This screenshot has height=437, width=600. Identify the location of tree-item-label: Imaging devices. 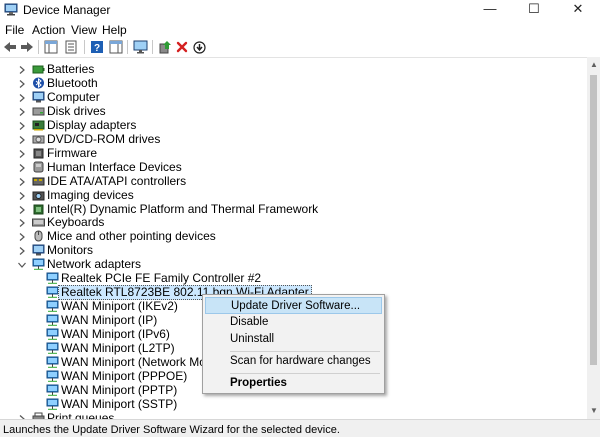
(90, 194).